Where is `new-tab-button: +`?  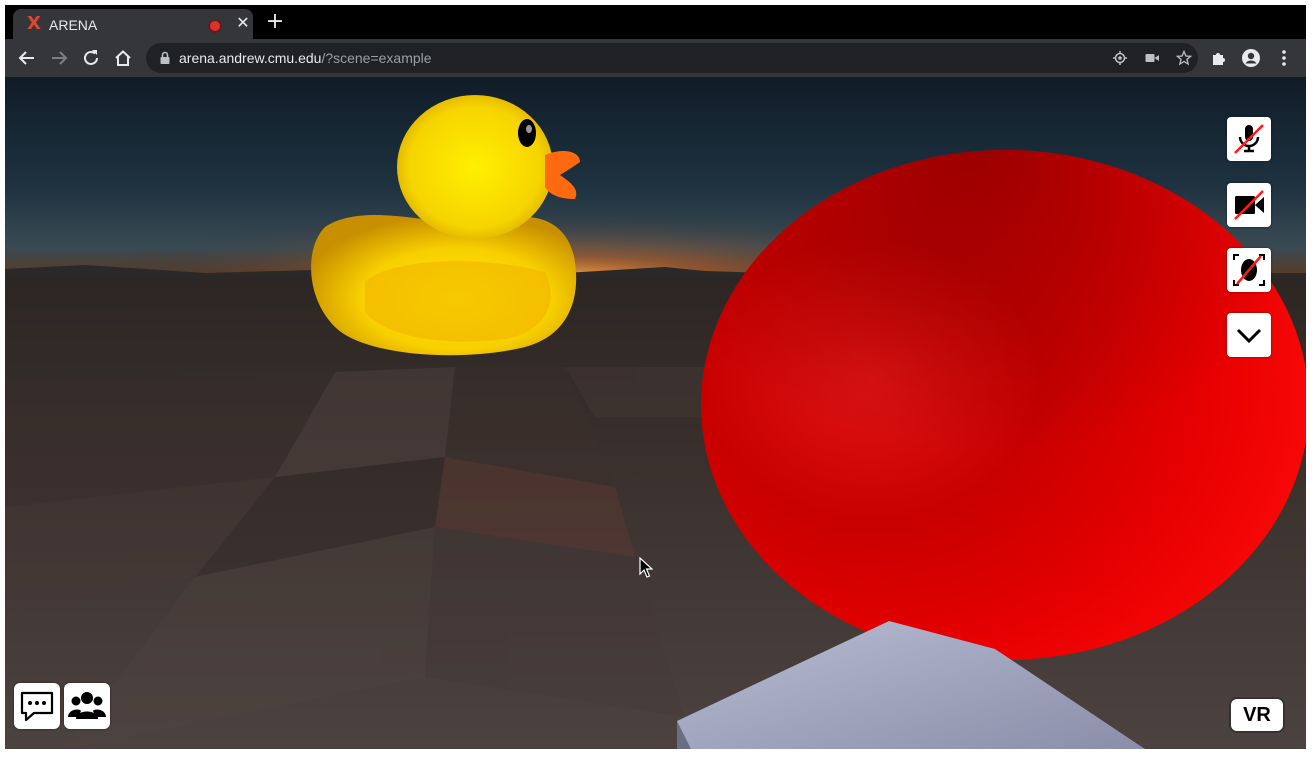 new-tab-button: + is located at coordinates (275, 22).